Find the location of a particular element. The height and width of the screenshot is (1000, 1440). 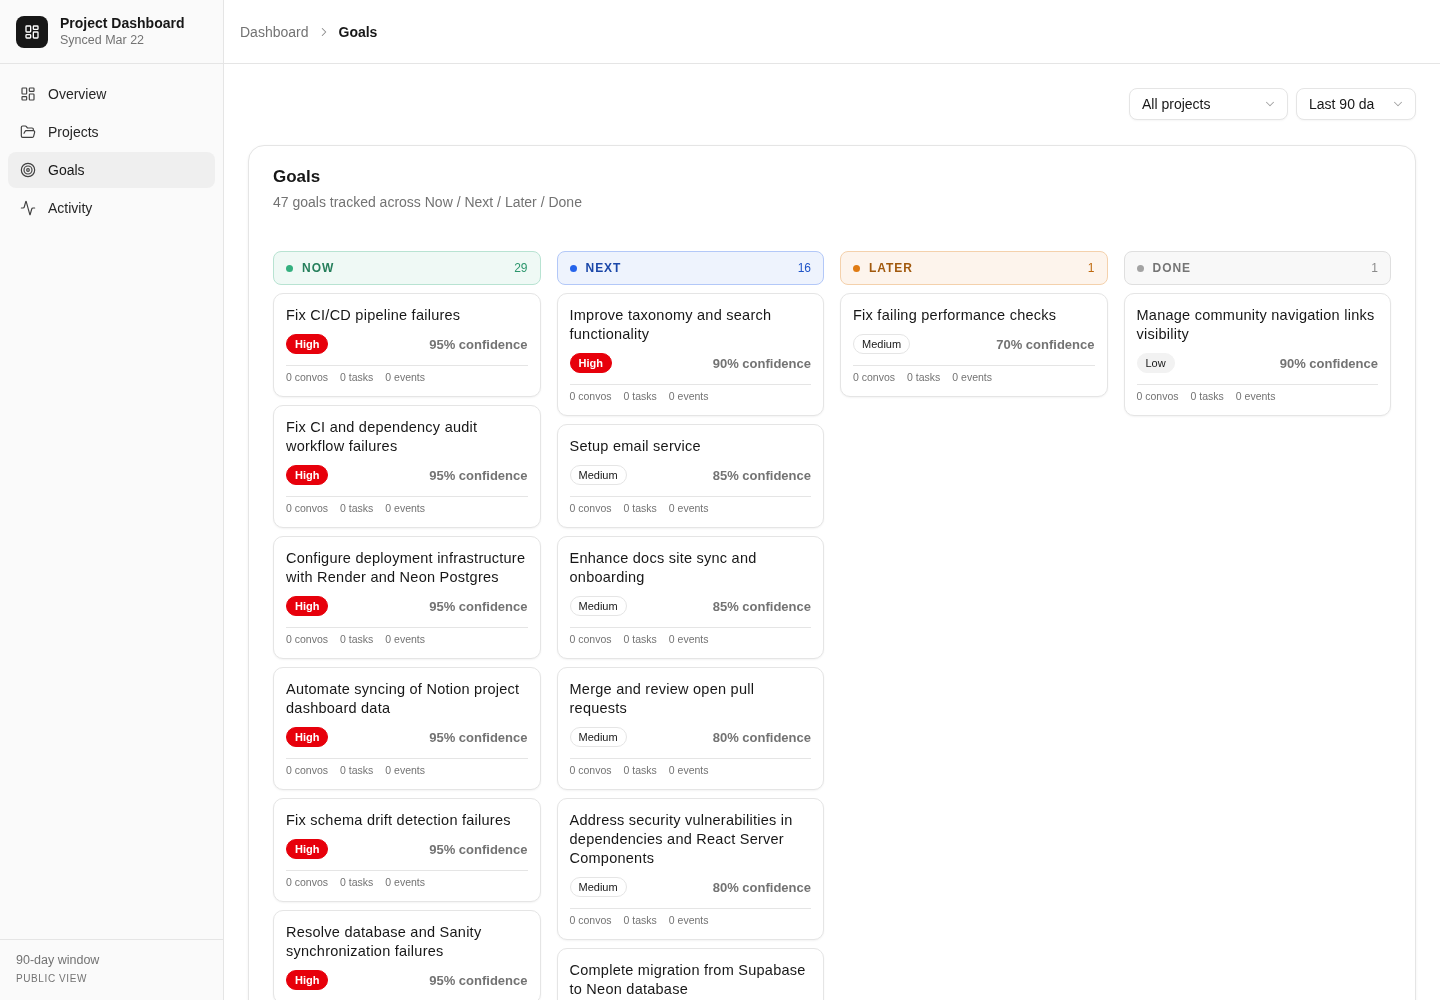

goal-card: Fix CI and dependency audit workflow failures High 95% confidence 0 convos 0 tasks 0 events is located at coordinates (407, 466).